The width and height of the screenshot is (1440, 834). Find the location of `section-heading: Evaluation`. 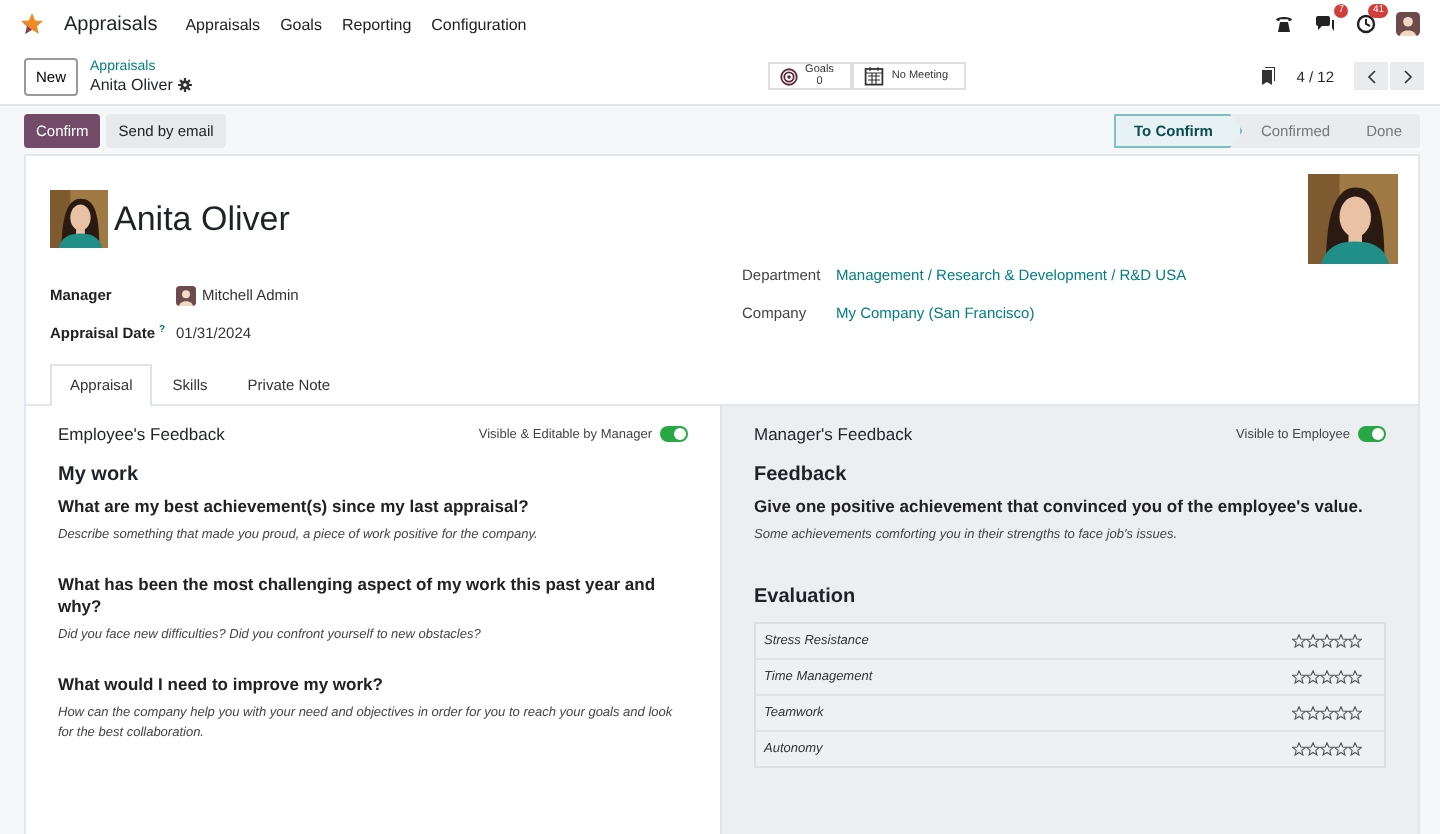

section-heading: Evaluation is located at coordinates (806, 597).